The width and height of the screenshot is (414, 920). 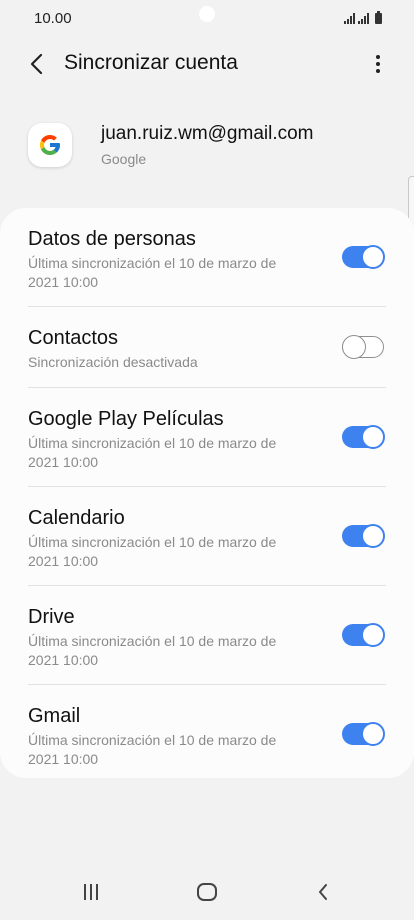 I want to click on home-icon, so click(x=207, y=892).